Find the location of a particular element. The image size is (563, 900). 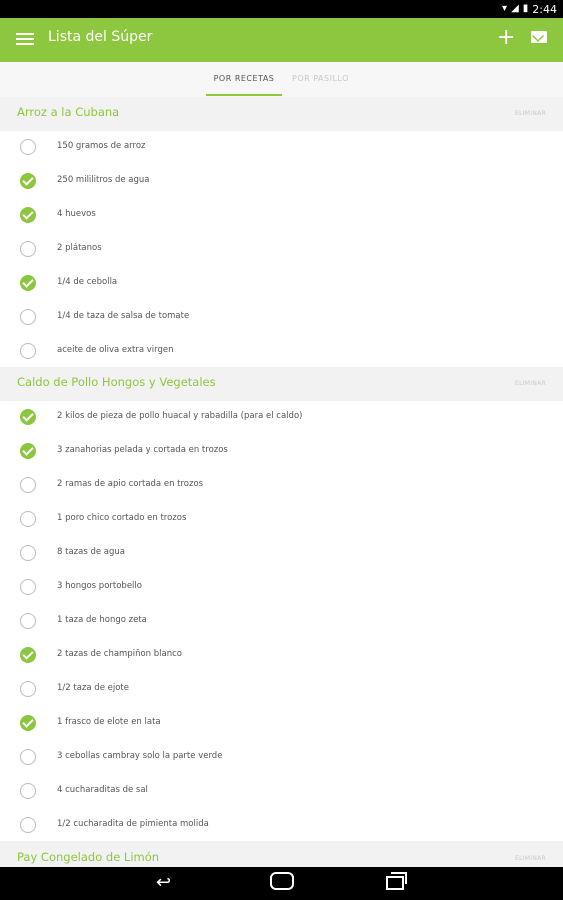

ingredient-item: 1 taza de hongo zeta is located at coordinates (281, 622).